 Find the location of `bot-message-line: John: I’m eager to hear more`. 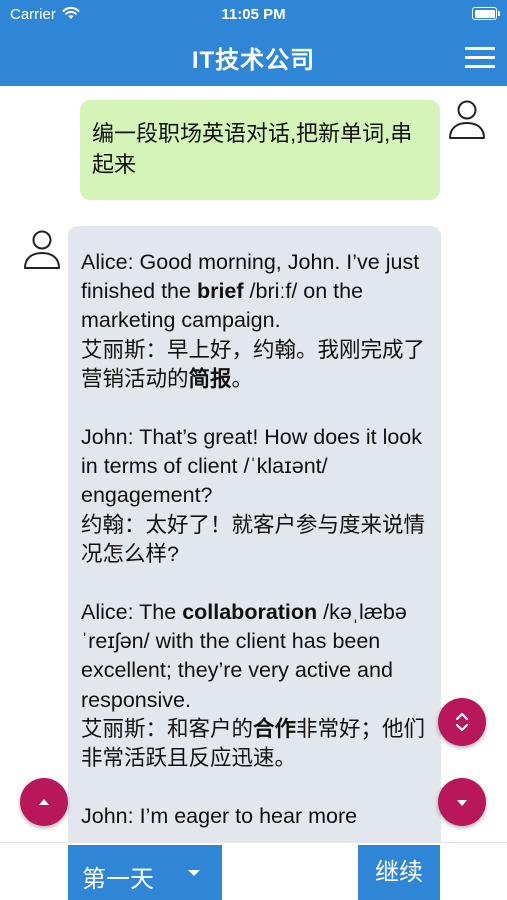

bot-message-line: John: I’m eager to hear more is located at coordinates (254, 816).